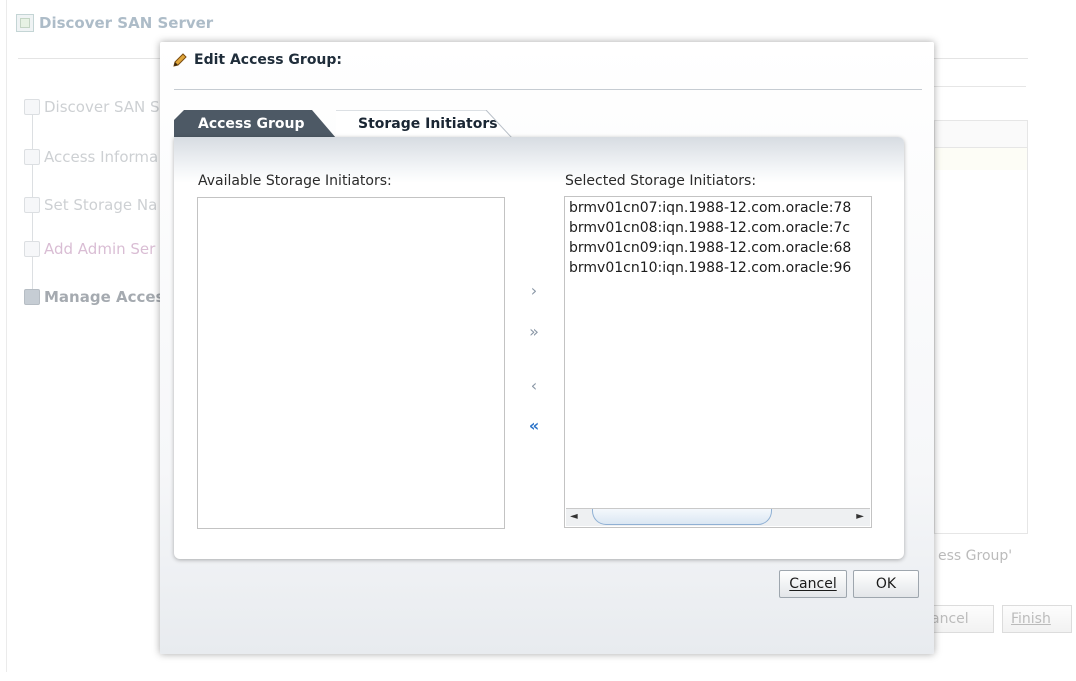  What do you see at coordinates (534, 290) in the screenshot?
I see `move-right-icon: ›` at bounding box center [534, 290].